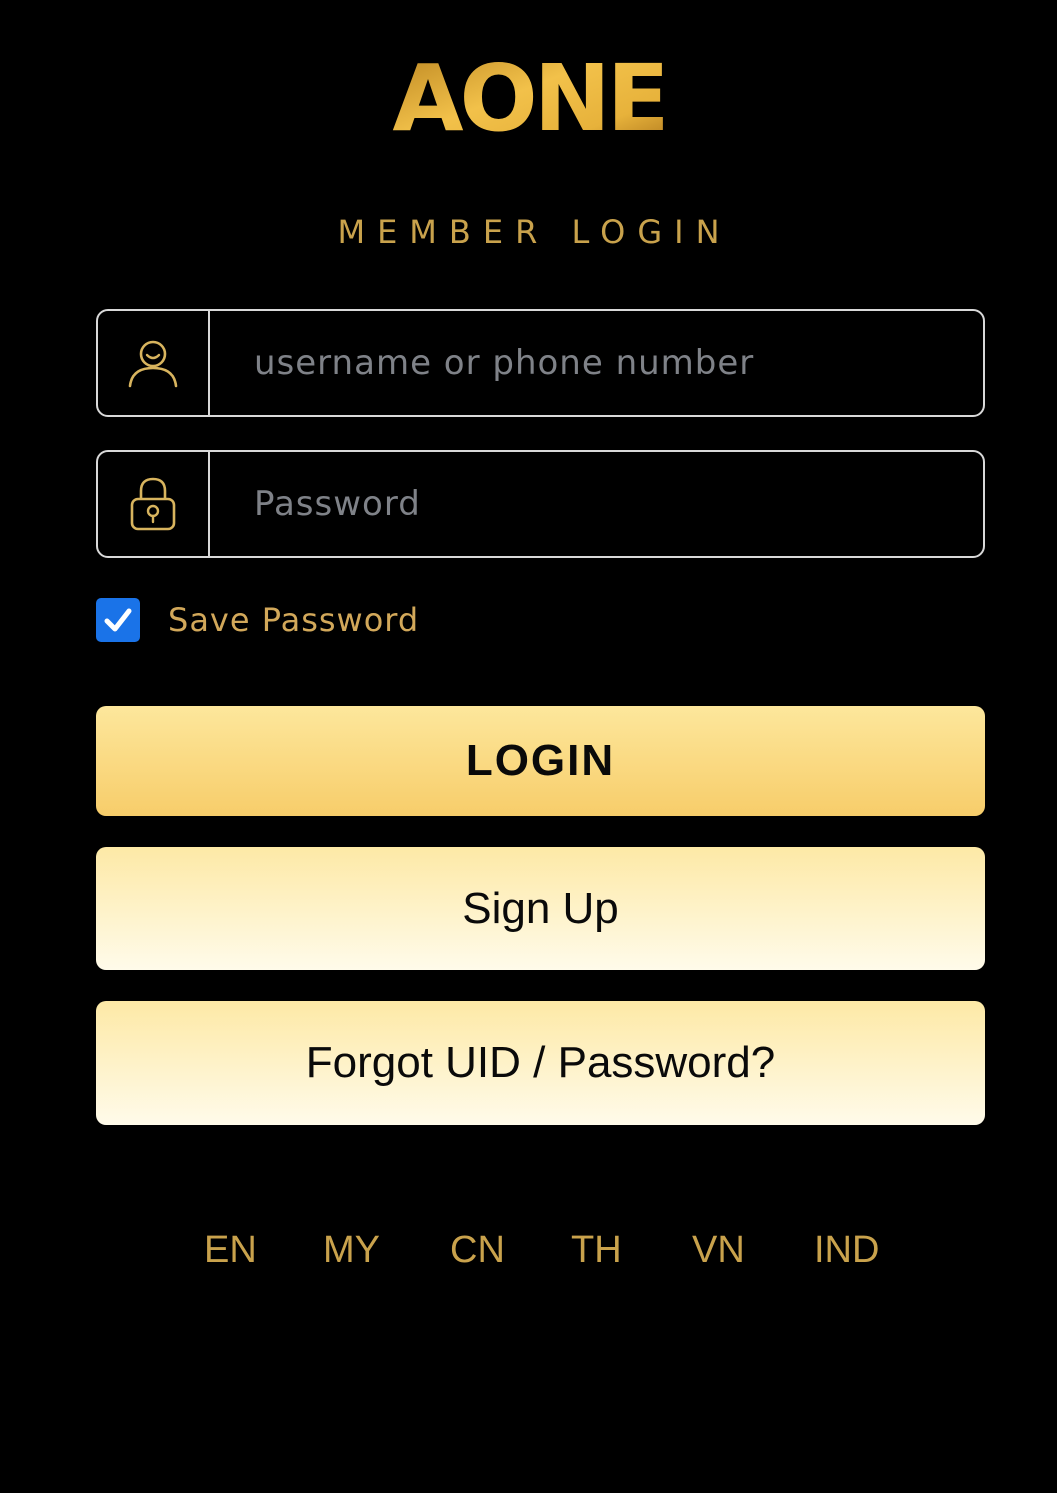 The height and width of the screenshot is (1493, 1057). I want to click on username-icon-cell, so click(154, 363).